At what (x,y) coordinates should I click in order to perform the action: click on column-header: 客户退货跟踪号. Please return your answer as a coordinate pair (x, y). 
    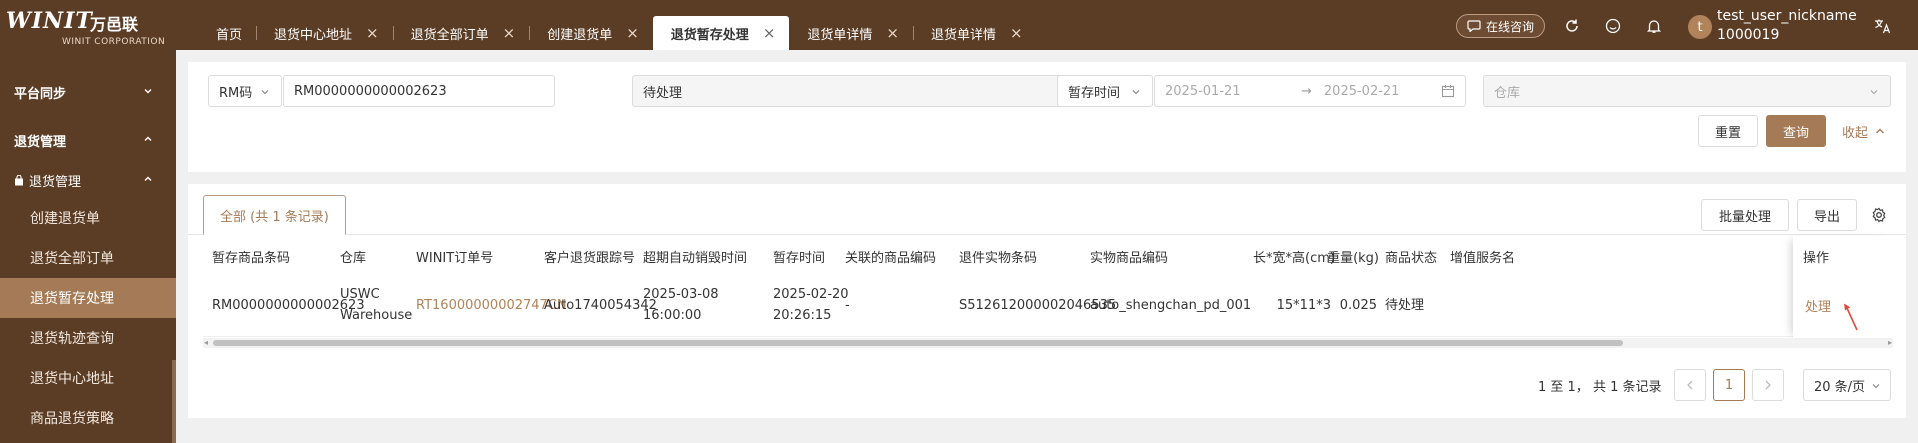
    Looking at the image, I should click on (589, 256).